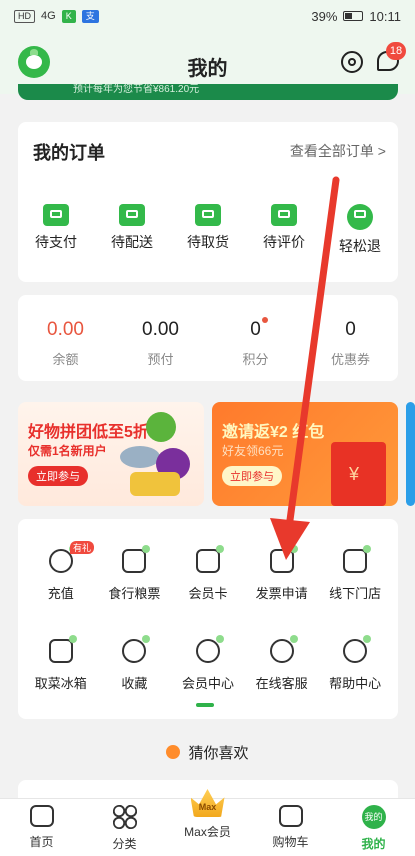  What do you see at coordinates (132, 242) in the screenshot?
I see `order-item-label: 待配送` at bounding box center [132, 242].